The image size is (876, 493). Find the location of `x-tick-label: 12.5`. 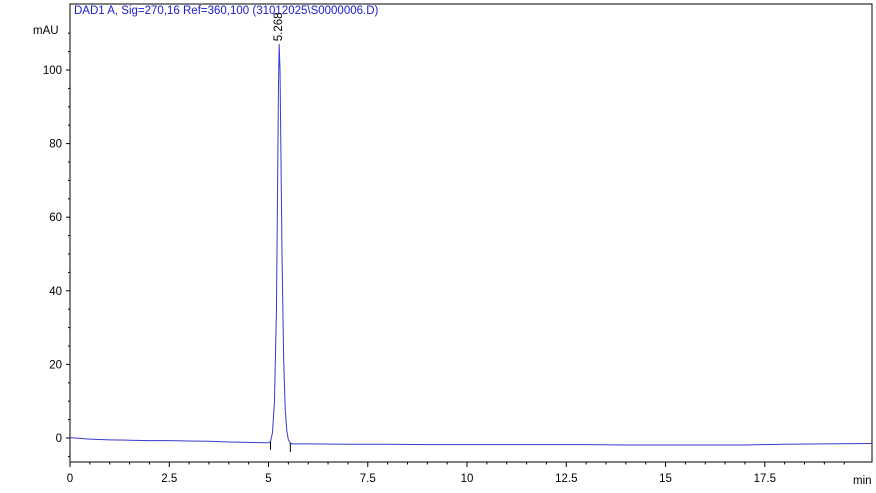

x-tick-label: 12.5 is located at coordinates (566, 479).